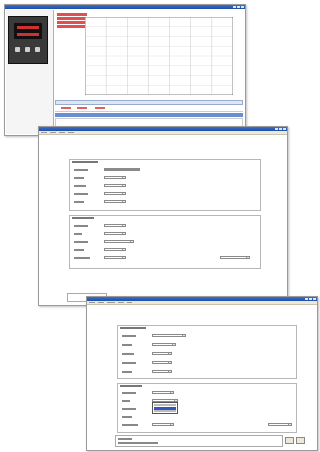 This screenshot has height=452, width=320. I want to click on monitor-titlebar, so click(125, 7).